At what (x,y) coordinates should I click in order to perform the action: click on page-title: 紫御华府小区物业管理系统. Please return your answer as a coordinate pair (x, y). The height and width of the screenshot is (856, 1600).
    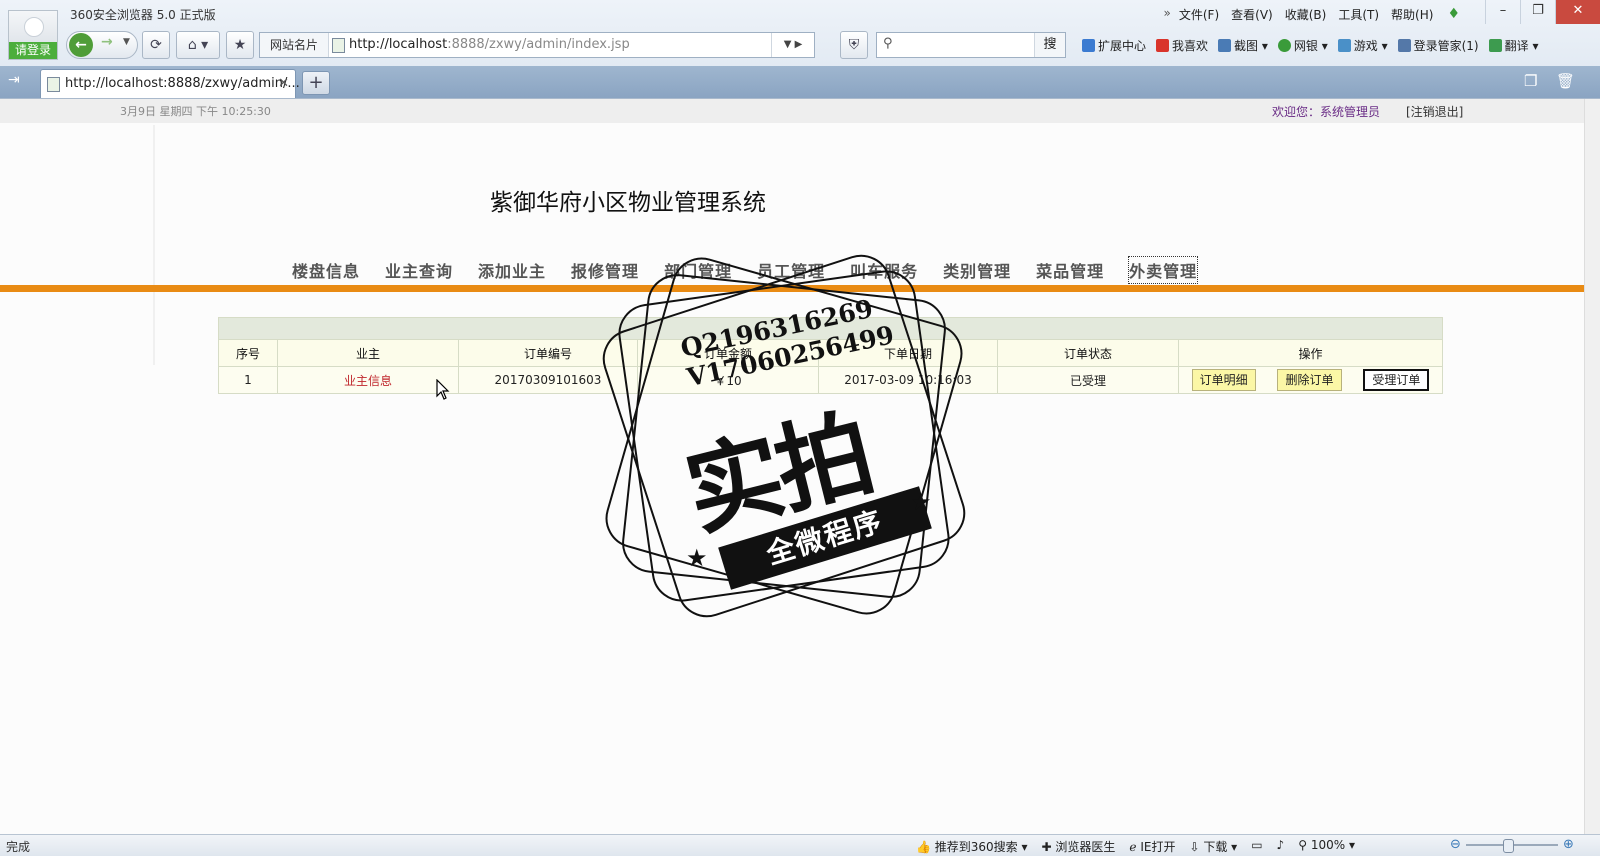
    Looking at the image, I should click on (628, 203).